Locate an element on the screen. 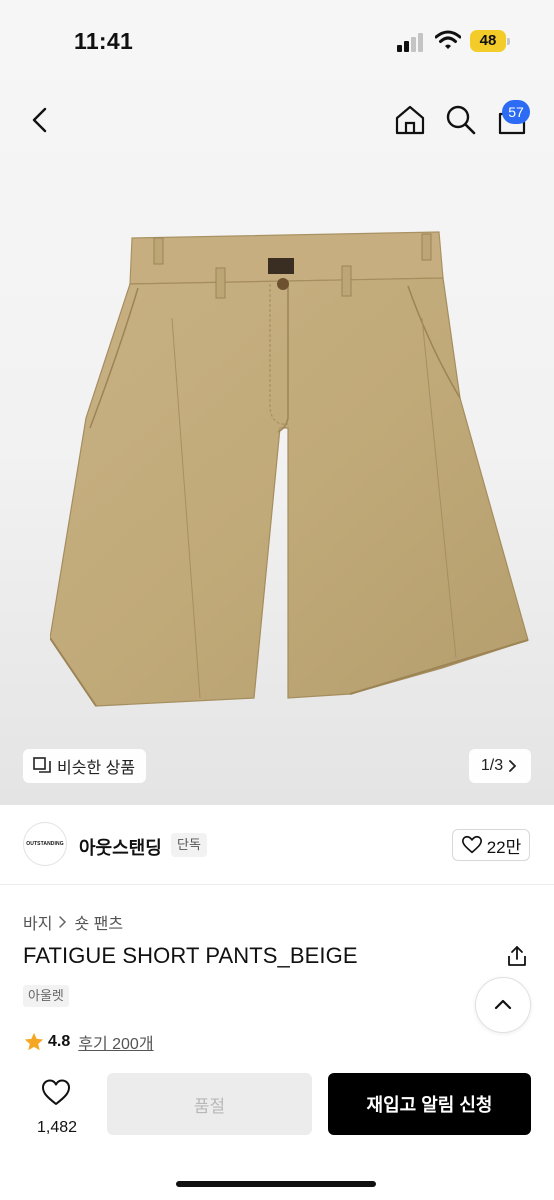  cellular-signal-icon is located at coordinates (410, 42).